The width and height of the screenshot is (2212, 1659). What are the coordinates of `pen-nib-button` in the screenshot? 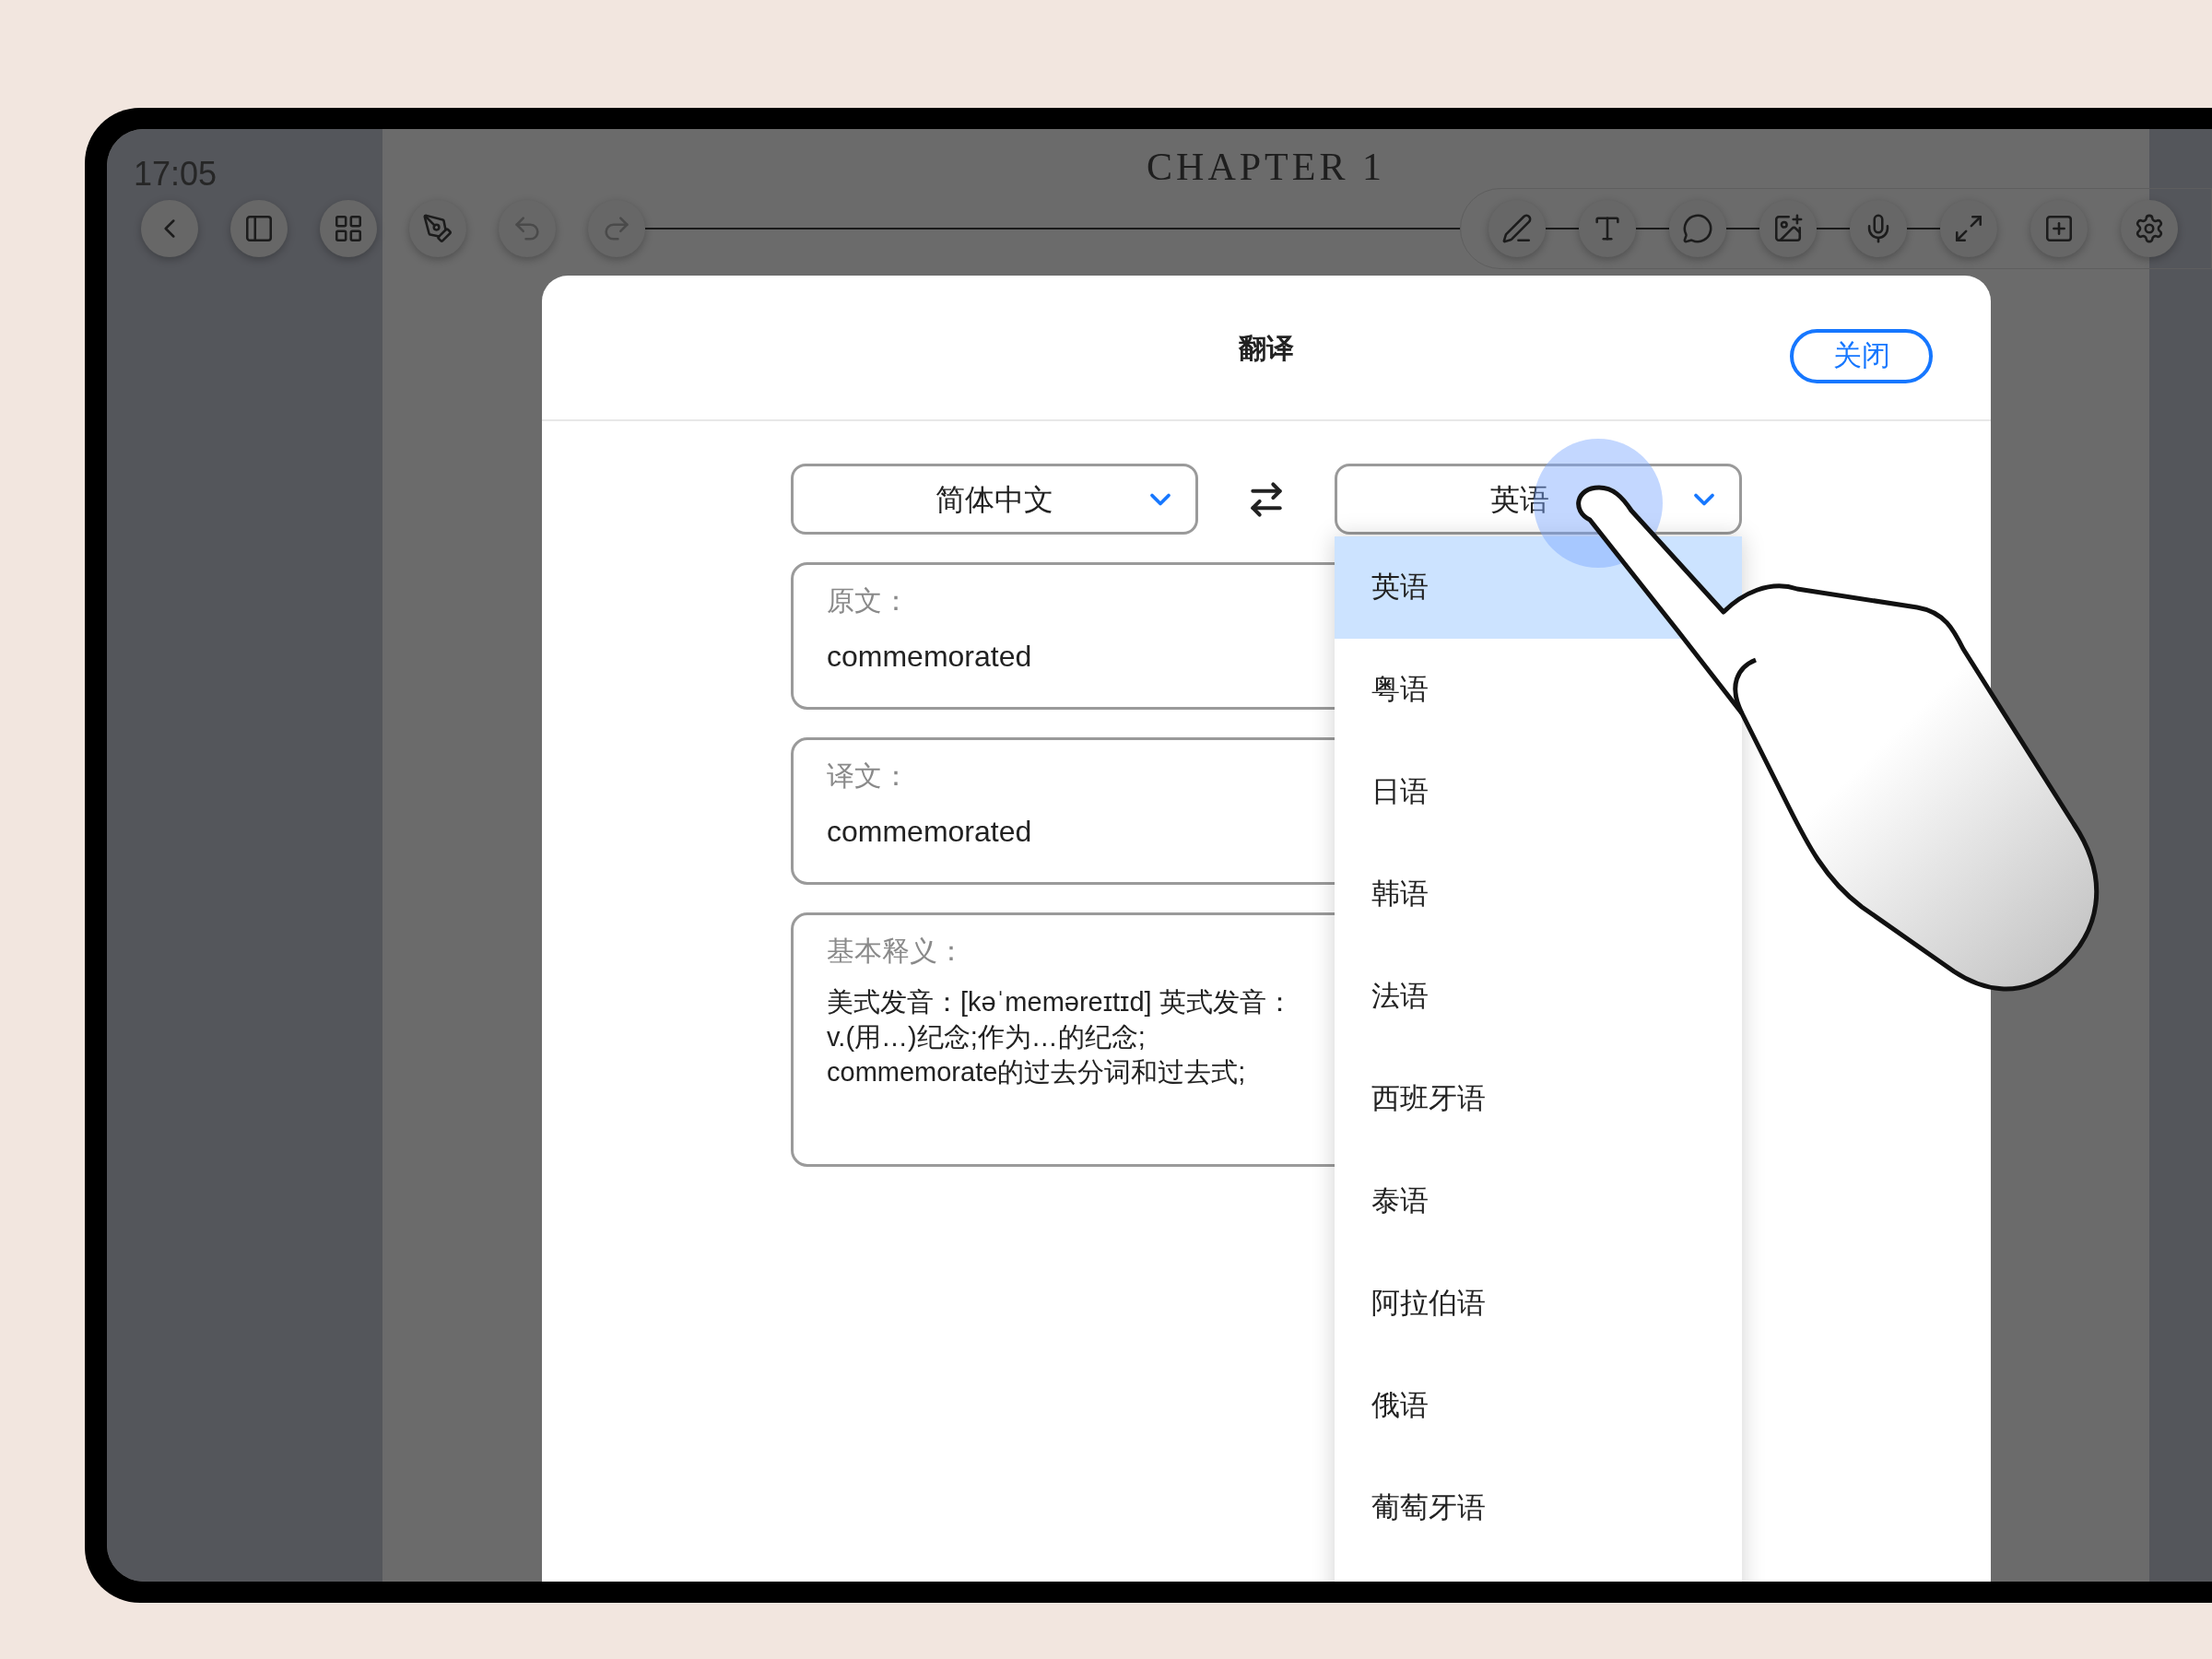 It's located at (437, 228).